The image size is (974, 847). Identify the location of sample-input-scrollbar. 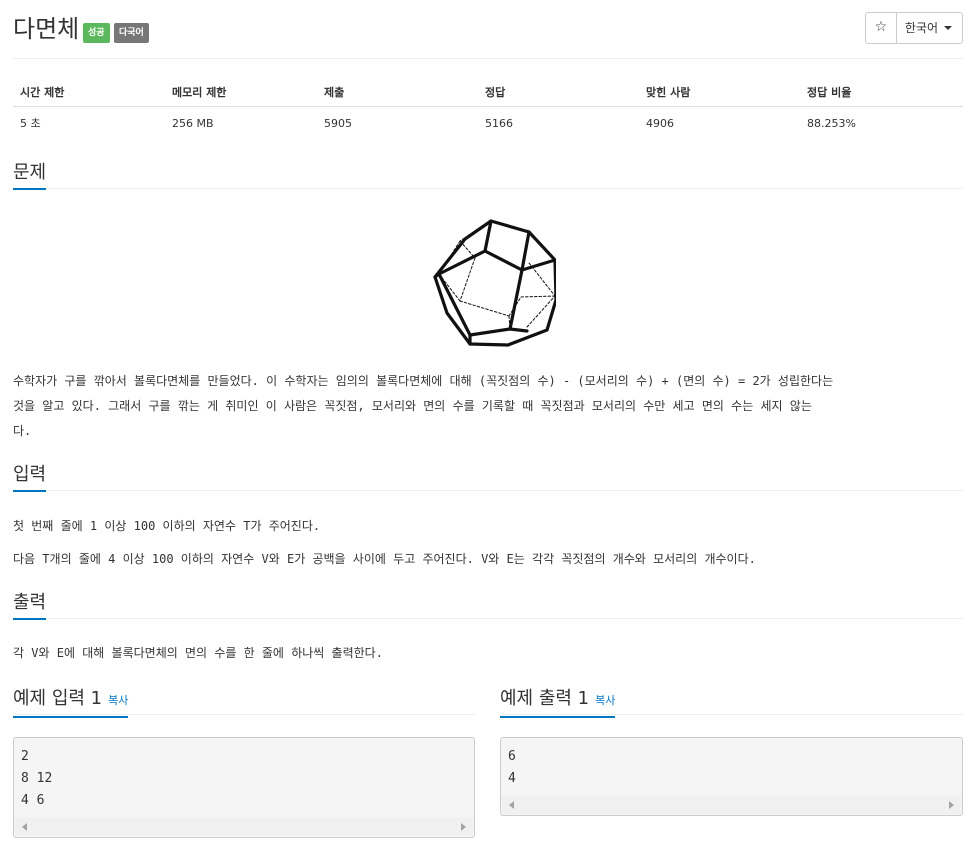
(244, 827).